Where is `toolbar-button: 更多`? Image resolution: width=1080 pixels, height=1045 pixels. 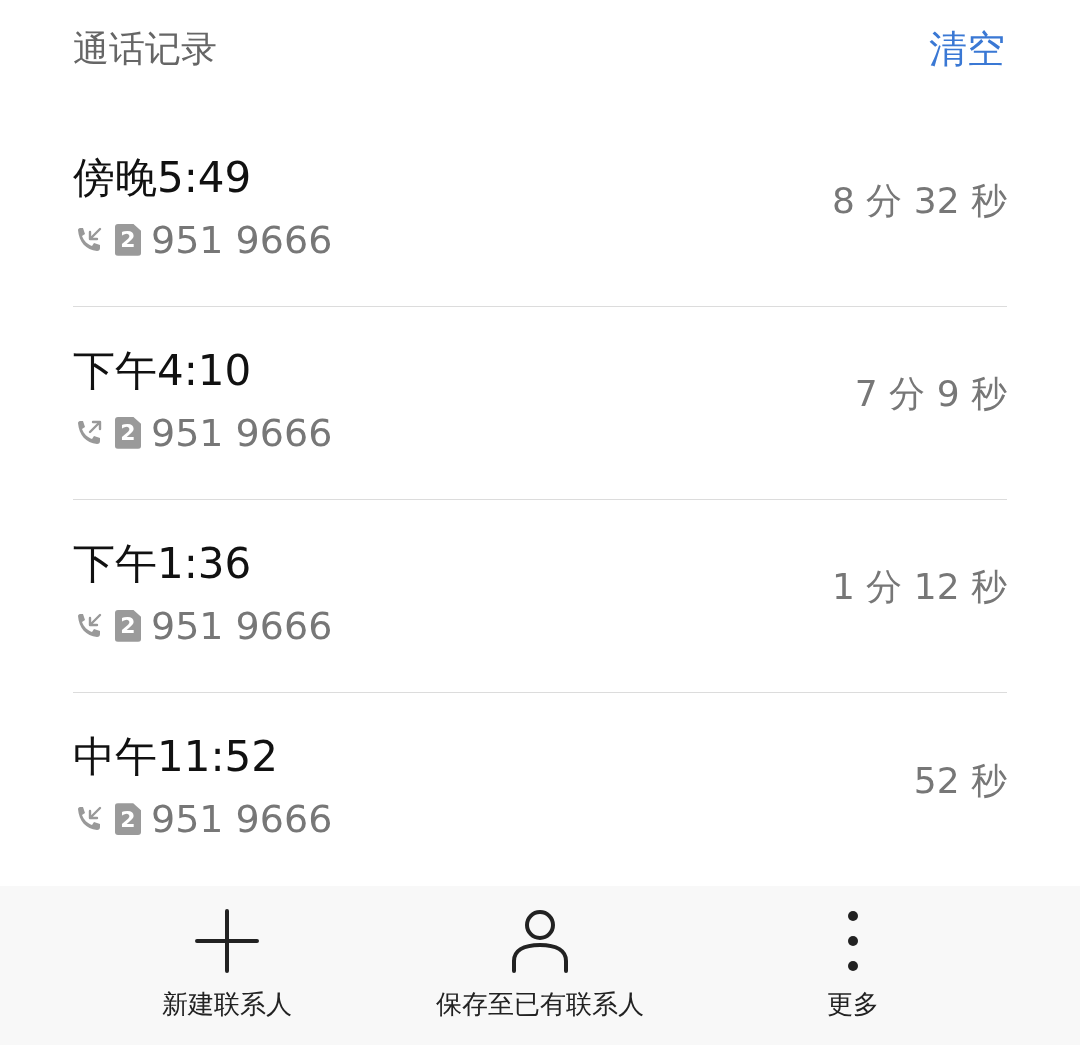
toolbar-button: 更多 is located at coordinates (853, 965).